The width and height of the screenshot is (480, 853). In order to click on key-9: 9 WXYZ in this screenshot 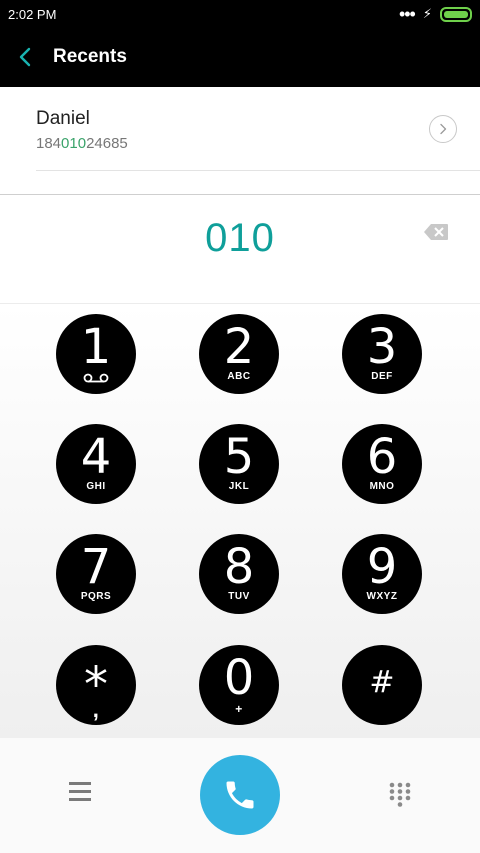, I will do `click(382, 574)`.